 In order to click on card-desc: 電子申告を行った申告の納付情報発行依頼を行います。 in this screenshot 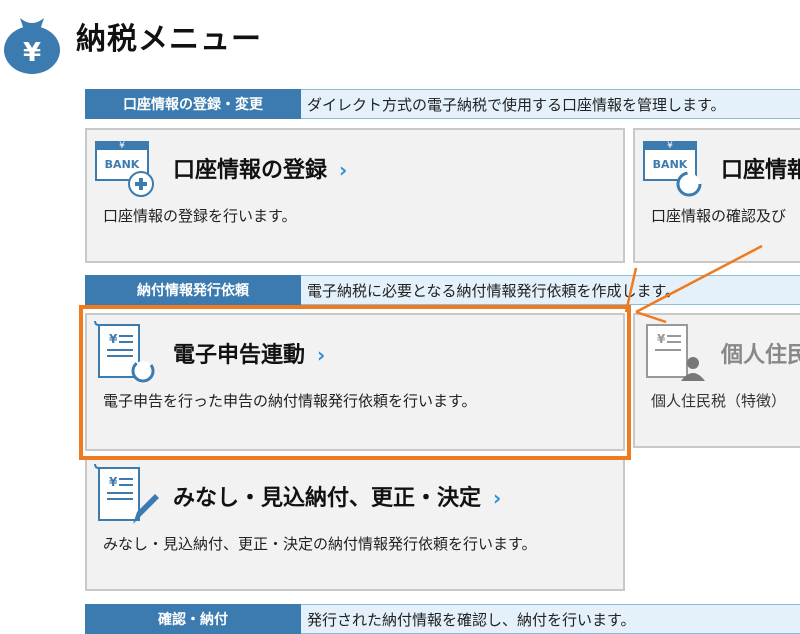, I will do `click(290, 401)`.